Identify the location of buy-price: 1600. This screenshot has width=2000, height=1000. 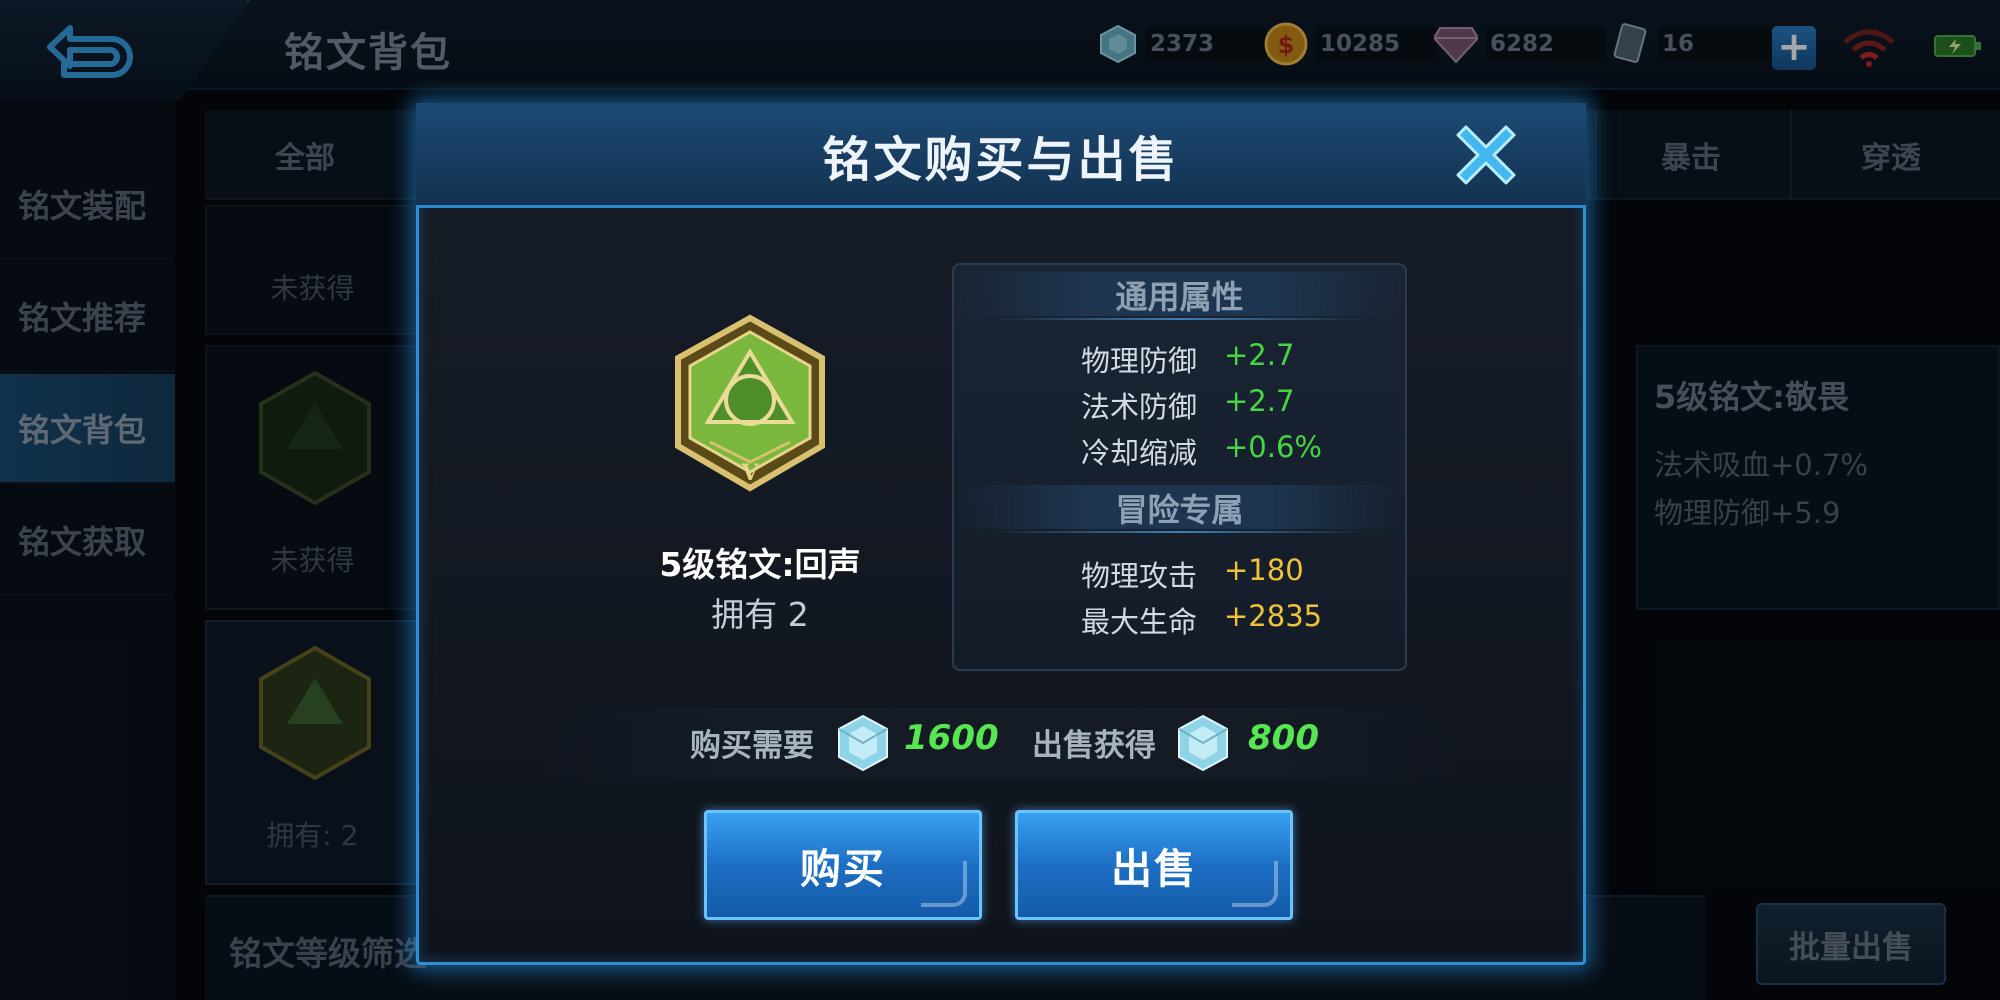
(951, 738).